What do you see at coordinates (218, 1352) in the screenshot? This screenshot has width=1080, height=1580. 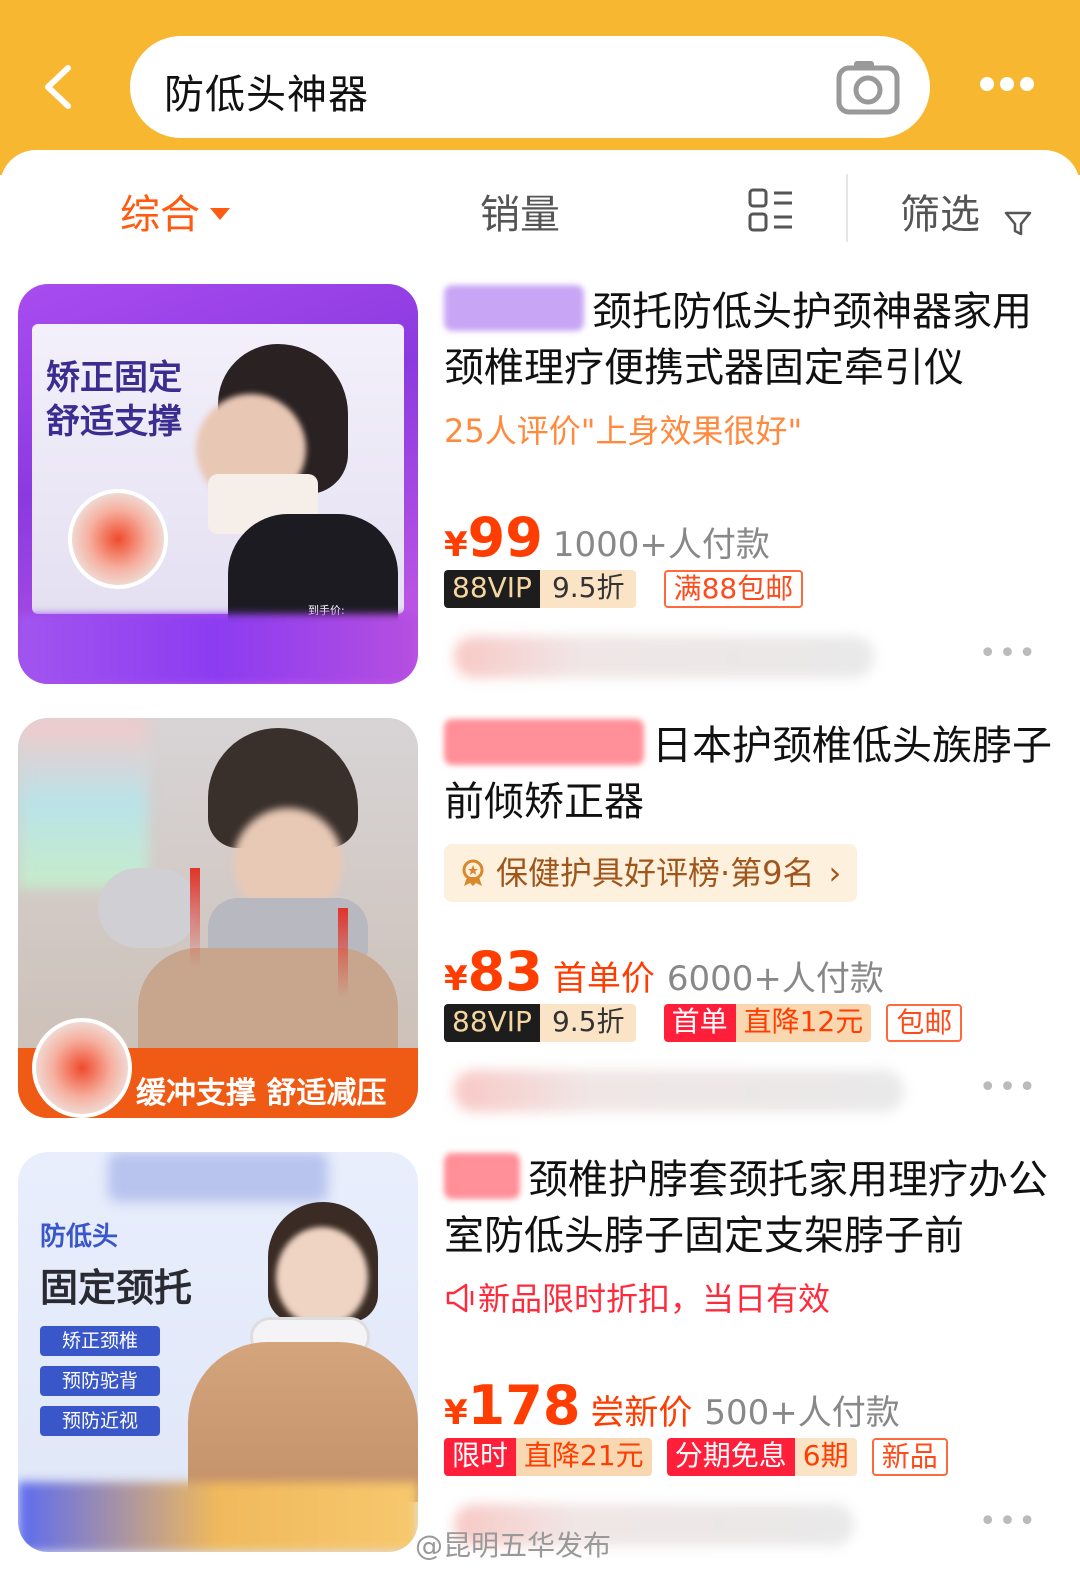 I see `product-image: 防低头 固定颈托 矫正颈椎预防驼背预防近视` at bounding box center [218, 1352].